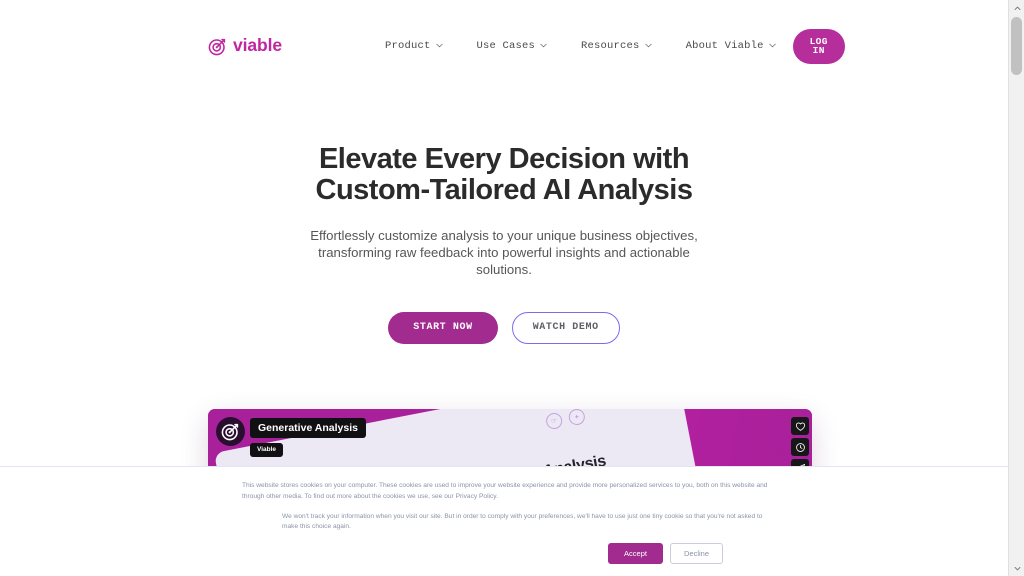 This screenshot has width=1024, height=576. What do you see at coordinates (505, 553) in the screenshot?
I see `cookie-action-group: Accept Decline` at bounding box center [505, 553].